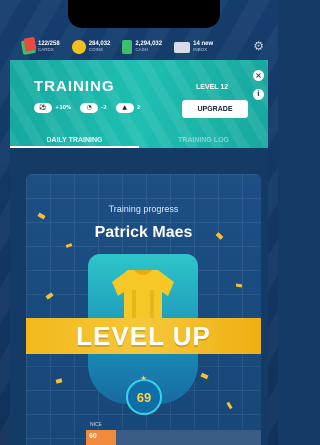 Image resolution: width=320 pixels, height=445 pixels. What do you see at coordinates (212, 87) in the screenshot?
I see `training-level: LEVEL 12` at bounding box center [212, 87].